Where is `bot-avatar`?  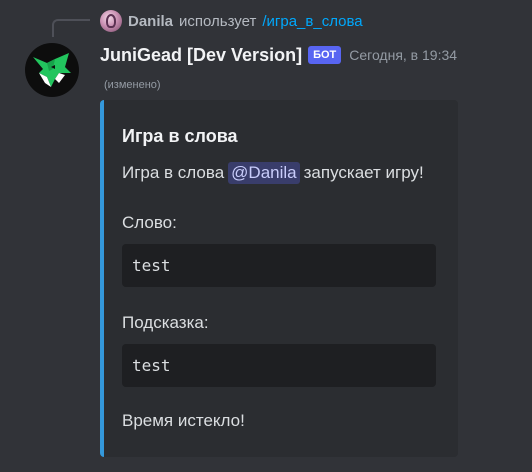 bot-avatar is located at coordinates (52, 70).